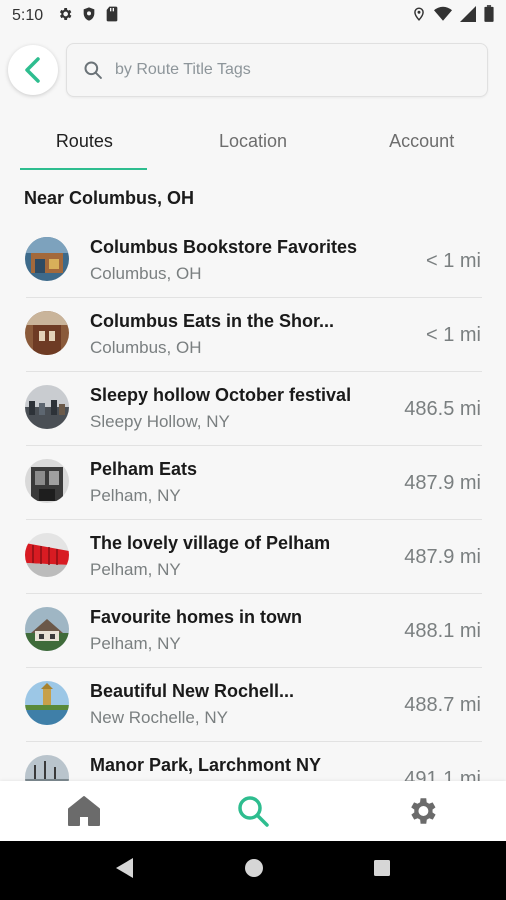 This screenshot has height=900, width=506. I want to click on system-recents-button, so click(382, 870).